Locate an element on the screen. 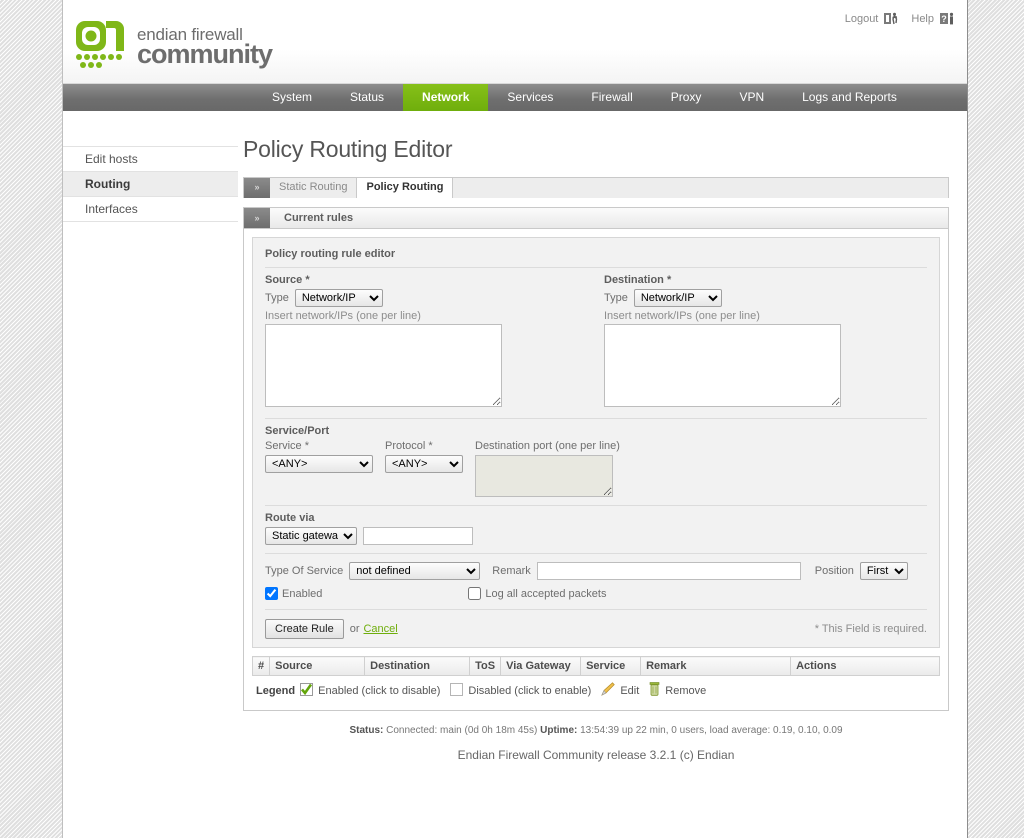 The height and width of the screenshot is (838, 1024). gateway-input is located at coordinates (418, 536).